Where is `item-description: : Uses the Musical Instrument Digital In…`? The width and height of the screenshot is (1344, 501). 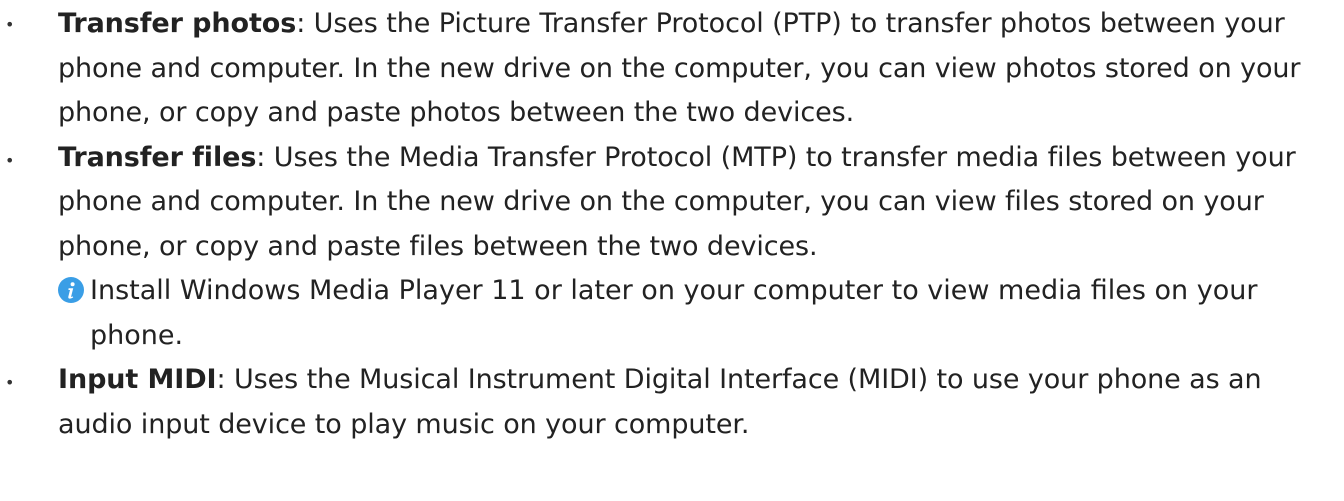
item-description: : Uses the Musical Instrument Digital In… is located at coordinates (660, 402).